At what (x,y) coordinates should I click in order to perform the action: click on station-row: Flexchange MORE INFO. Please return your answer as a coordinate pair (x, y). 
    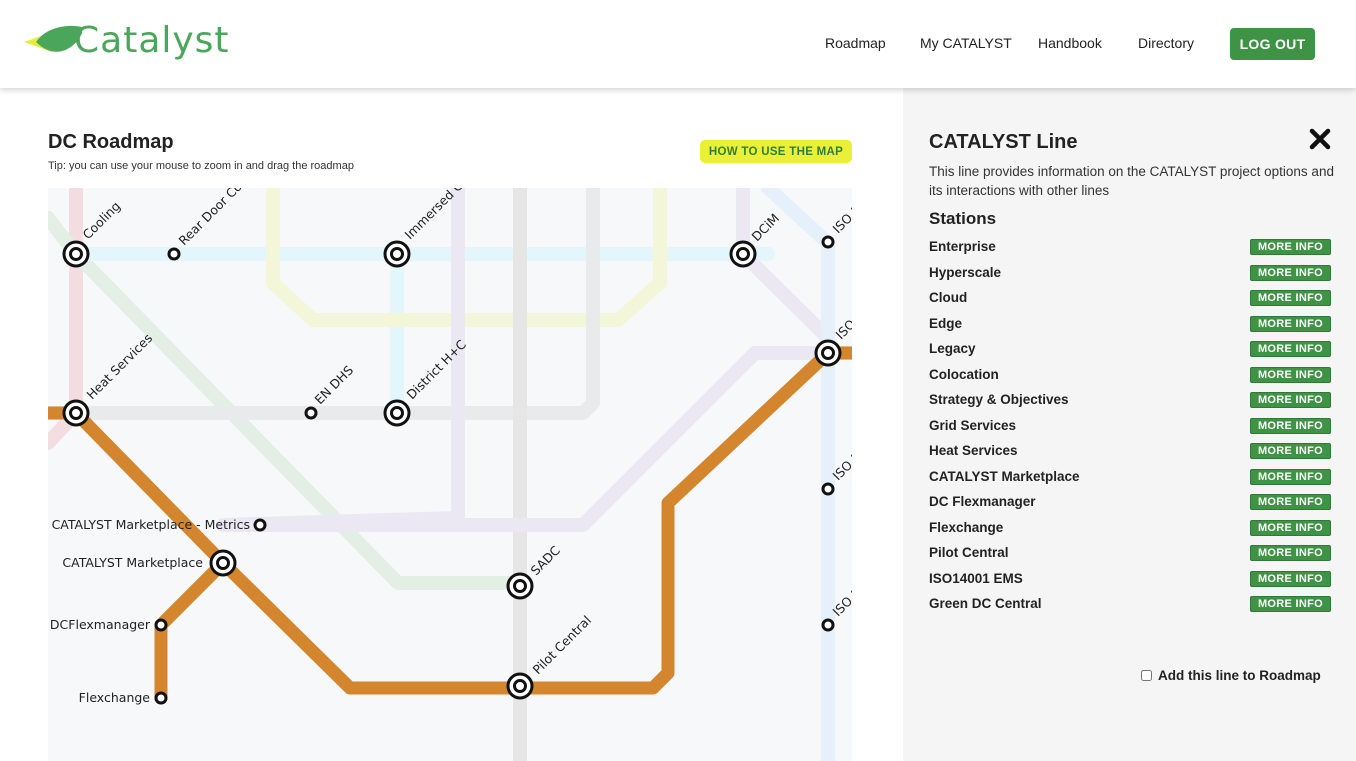
    Looking at the image, I should click on (1130, 528).